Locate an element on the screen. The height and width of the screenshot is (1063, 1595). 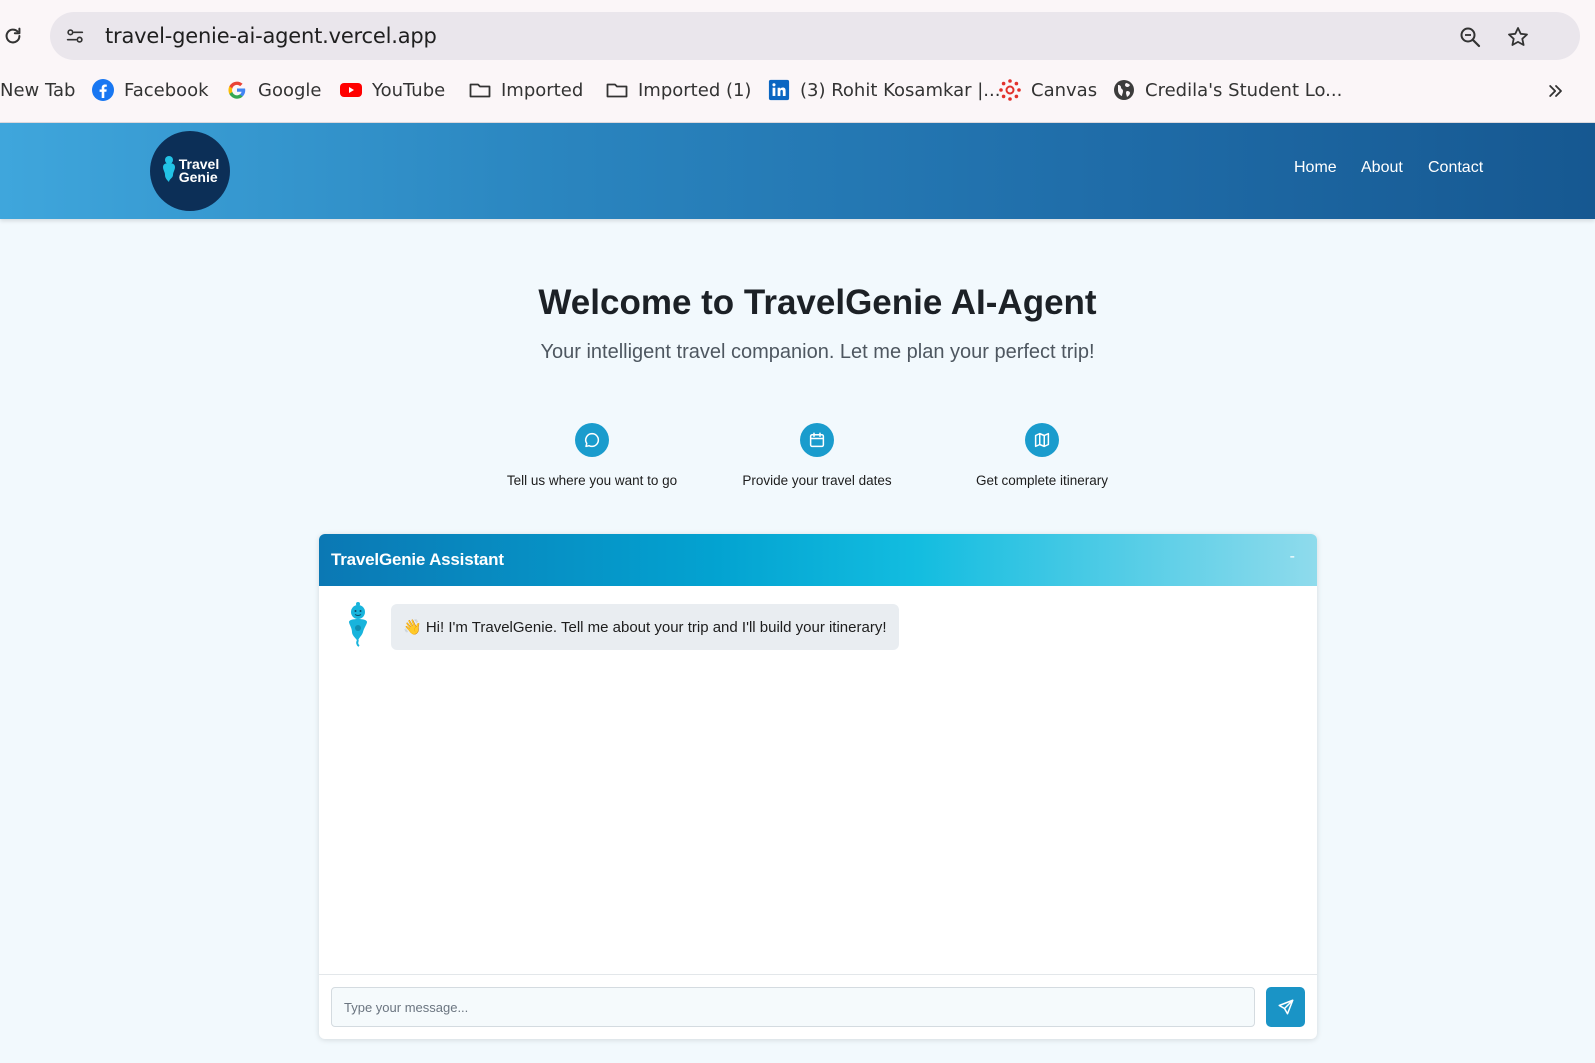
bookmark-star-icon is located at coordinates (1518, 37).